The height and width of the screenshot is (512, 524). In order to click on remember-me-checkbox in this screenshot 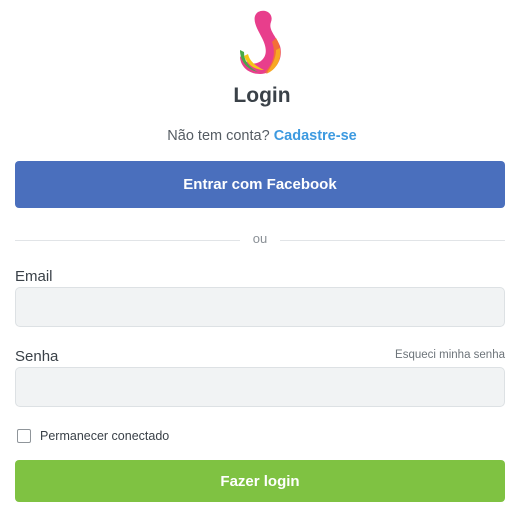, I will do `click(24, 436)`.